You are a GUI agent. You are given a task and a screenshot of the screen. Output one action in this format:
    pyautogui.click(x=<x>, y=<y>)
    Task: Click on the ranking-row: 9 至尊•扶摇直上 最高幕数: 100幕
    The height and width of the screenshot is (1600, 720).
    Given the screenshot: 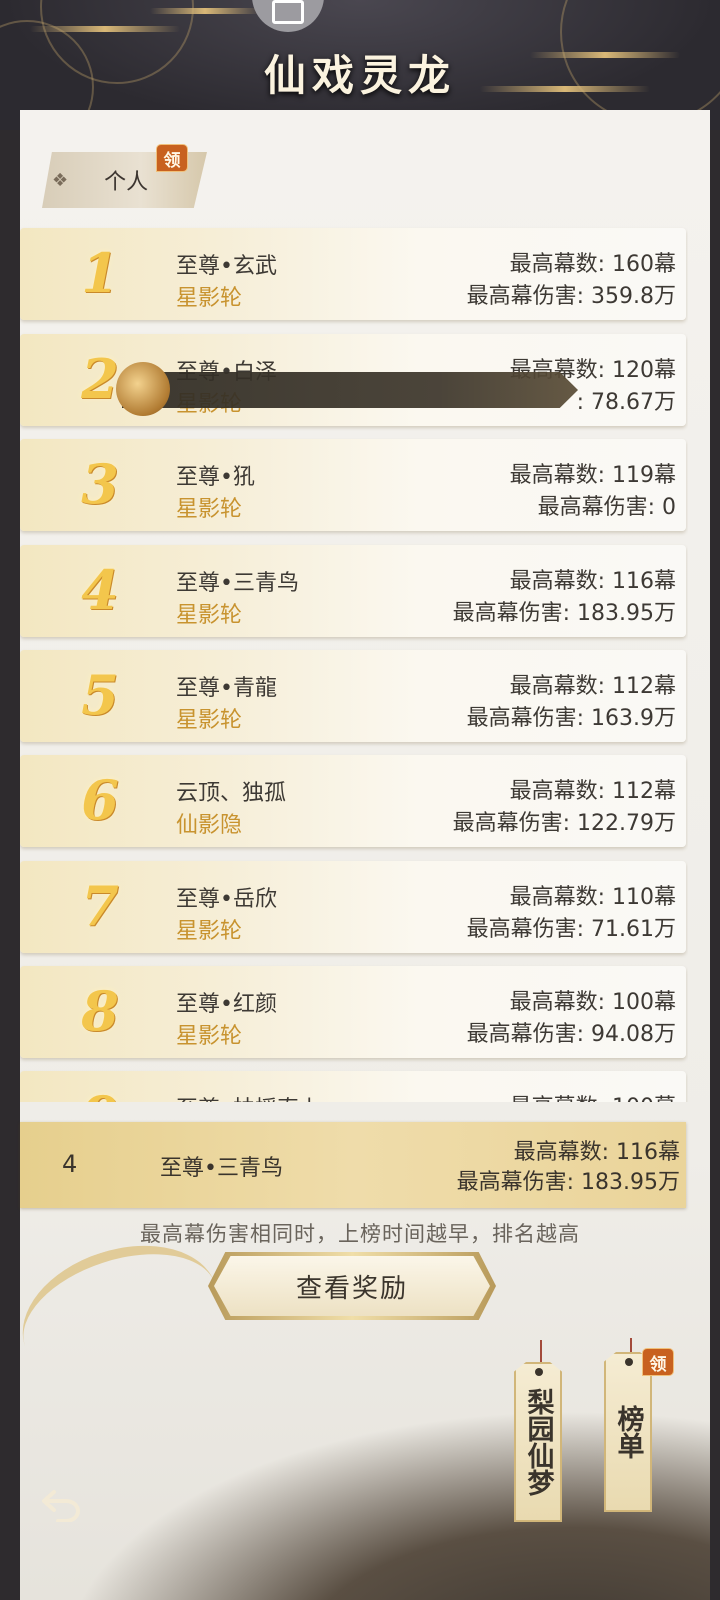 What is the action you would take?
    pyautogui.click(x=353, y=1086)
    